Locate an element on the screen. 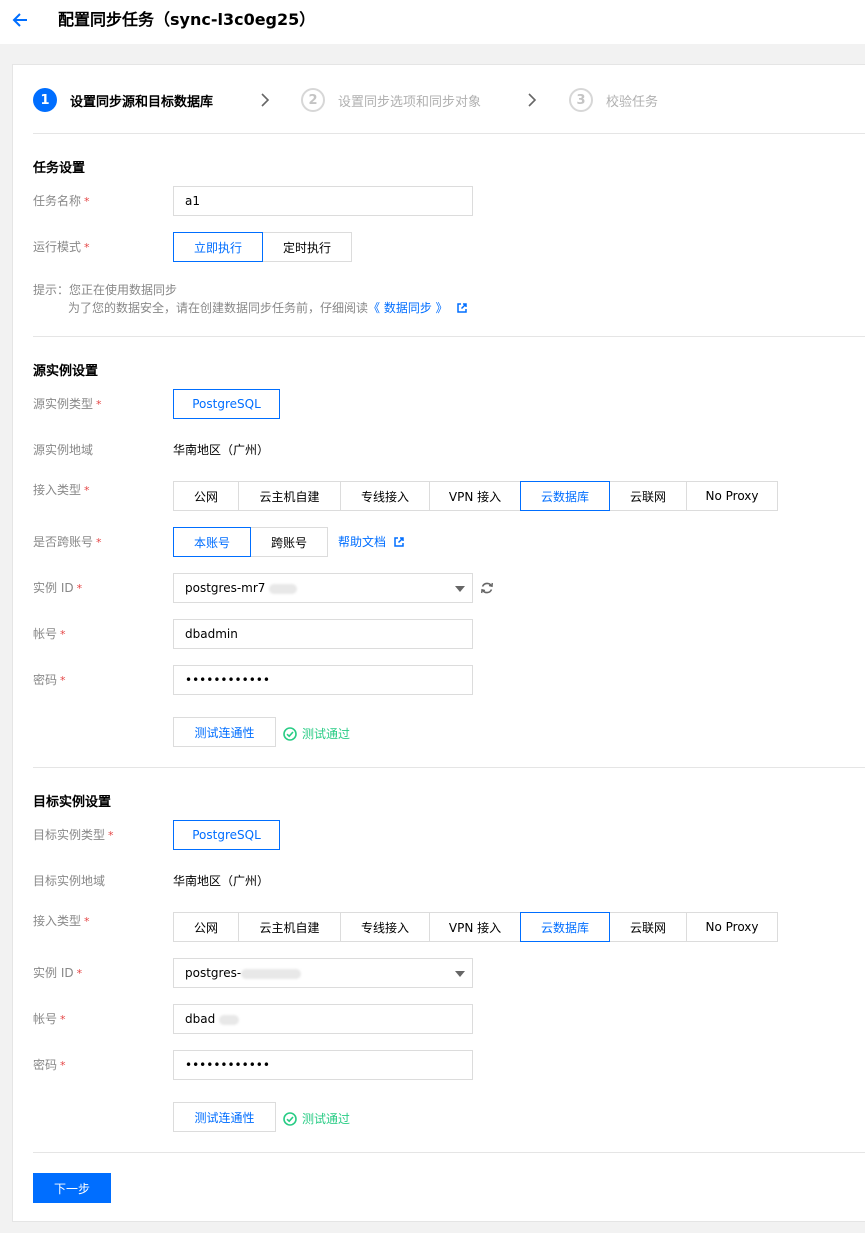 Image resolution: width=865 pixels, height=1233 pixels. target-test-result: 测试通过 is located at coordinates (316, 1118).